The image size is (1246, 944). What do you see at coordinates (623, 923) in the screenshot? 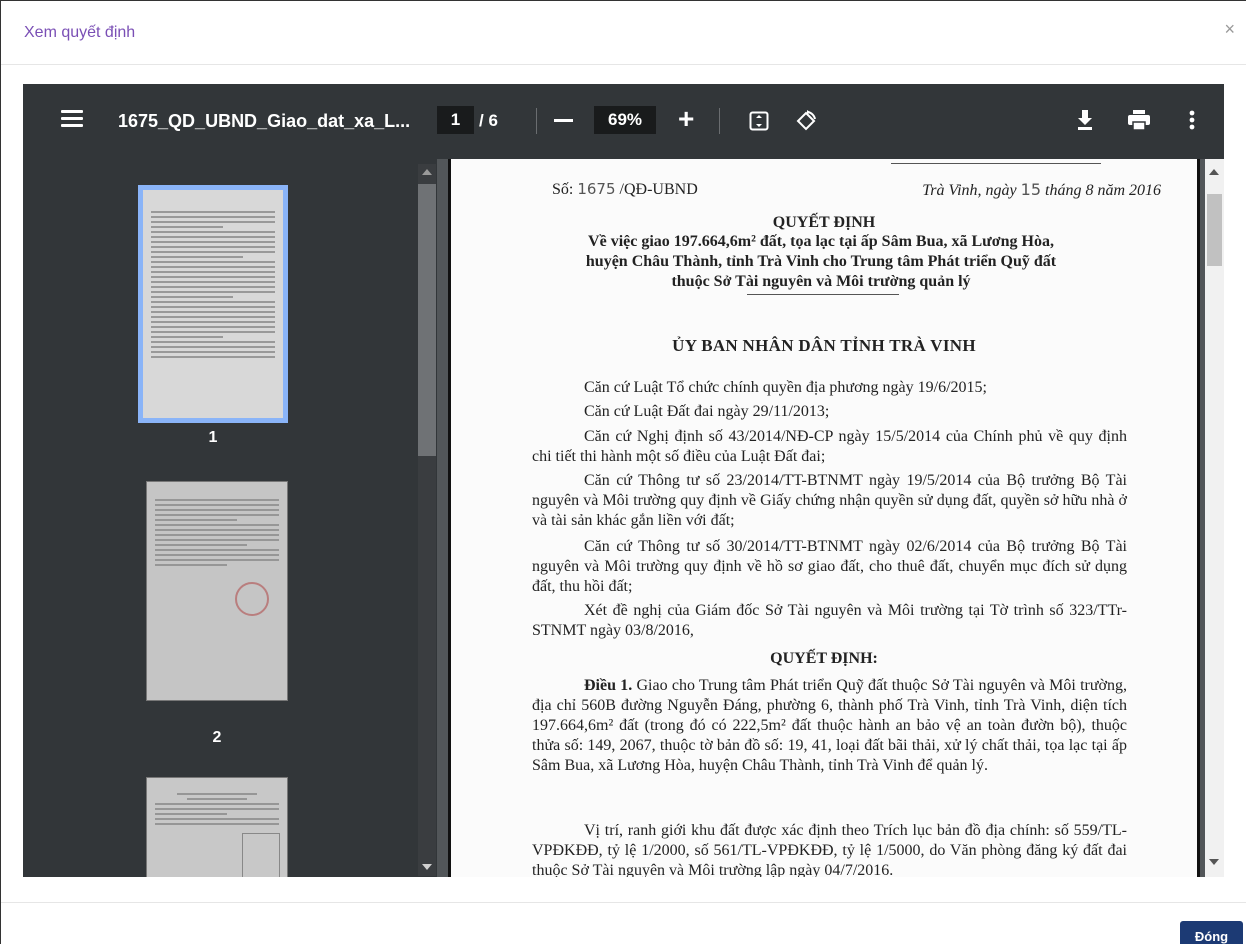
I see `modal-footer: Đóng` at bounding box center [623, 923].